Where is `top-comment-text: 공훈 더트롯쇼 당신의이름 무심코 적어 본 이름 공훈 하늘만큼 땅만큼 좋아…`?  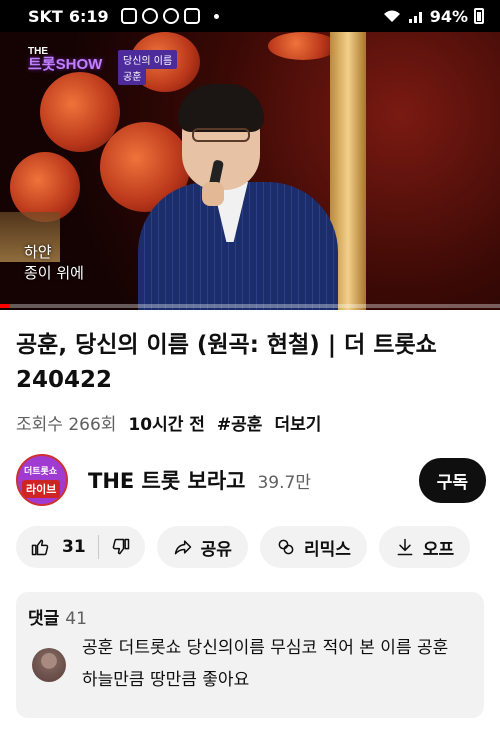 top-comment-text: 공훈 더트롯쇼 당신의이름 무심코 적어 본 이름 공훈 하늘만큼 땅만큼 좋아… is located at coordinates (265, 664).